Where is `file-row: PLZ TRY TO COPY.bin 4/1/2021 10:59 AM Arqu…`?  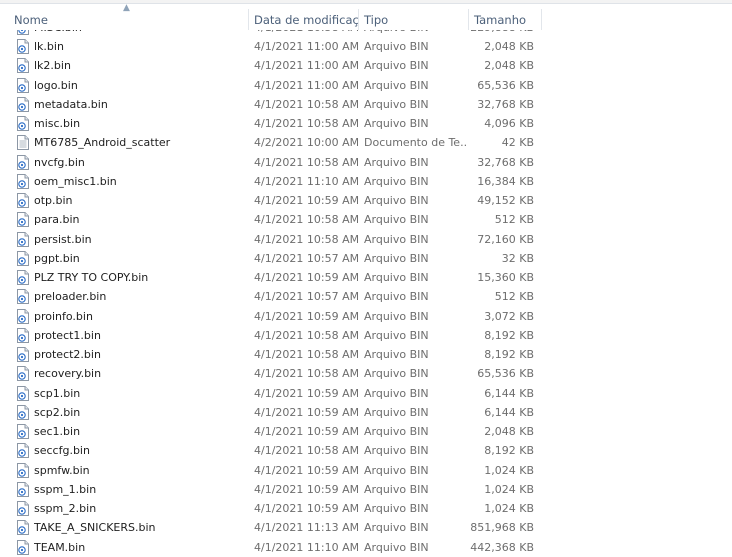 file-row: PLZ TRY TO COPY.bin 4/1/2021 10:59 AM Arqu… is located at coordinates (366, 277).